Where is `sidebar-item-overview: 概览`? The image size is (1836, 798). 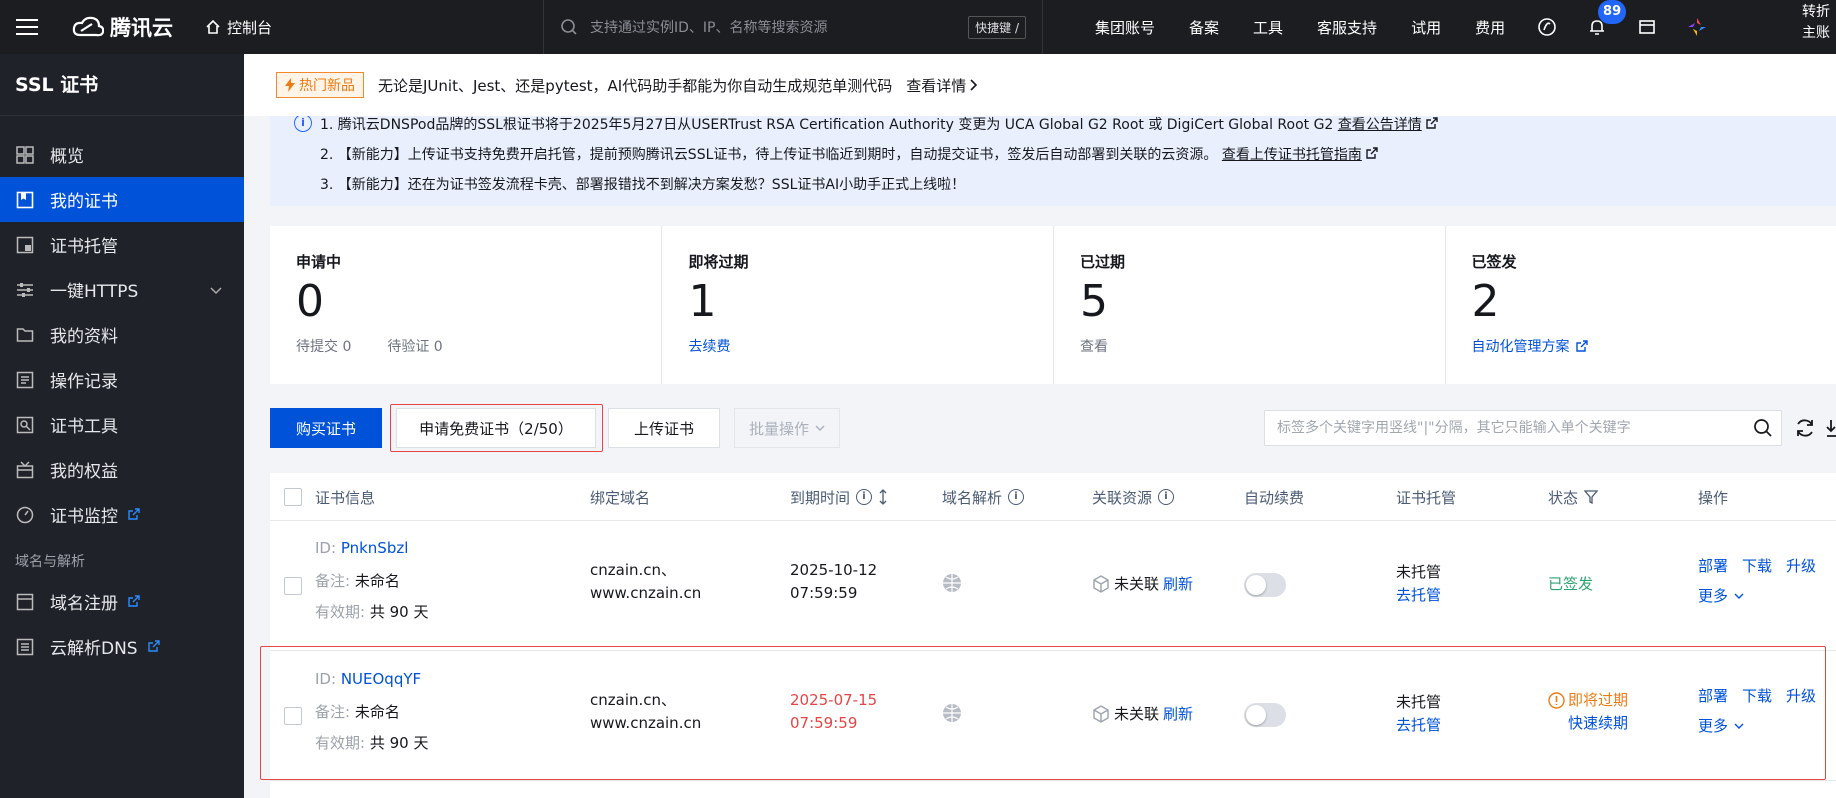 sidebar-item-overview: 概览 is located at coordinates (122, 154).